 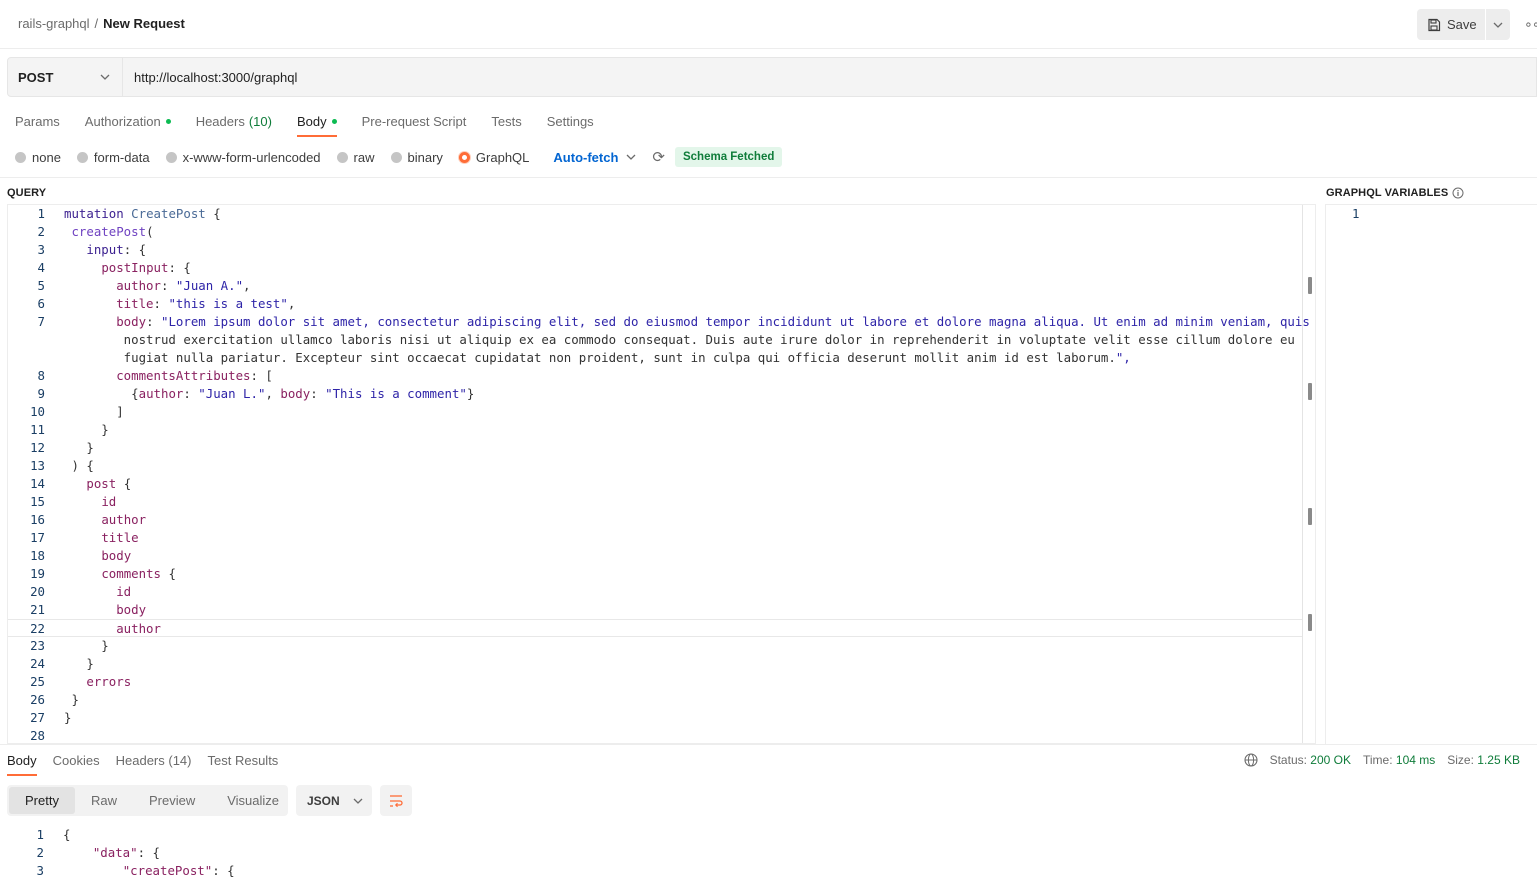 I want to click on response-tab-body: Body, so click(x=22, y=764).